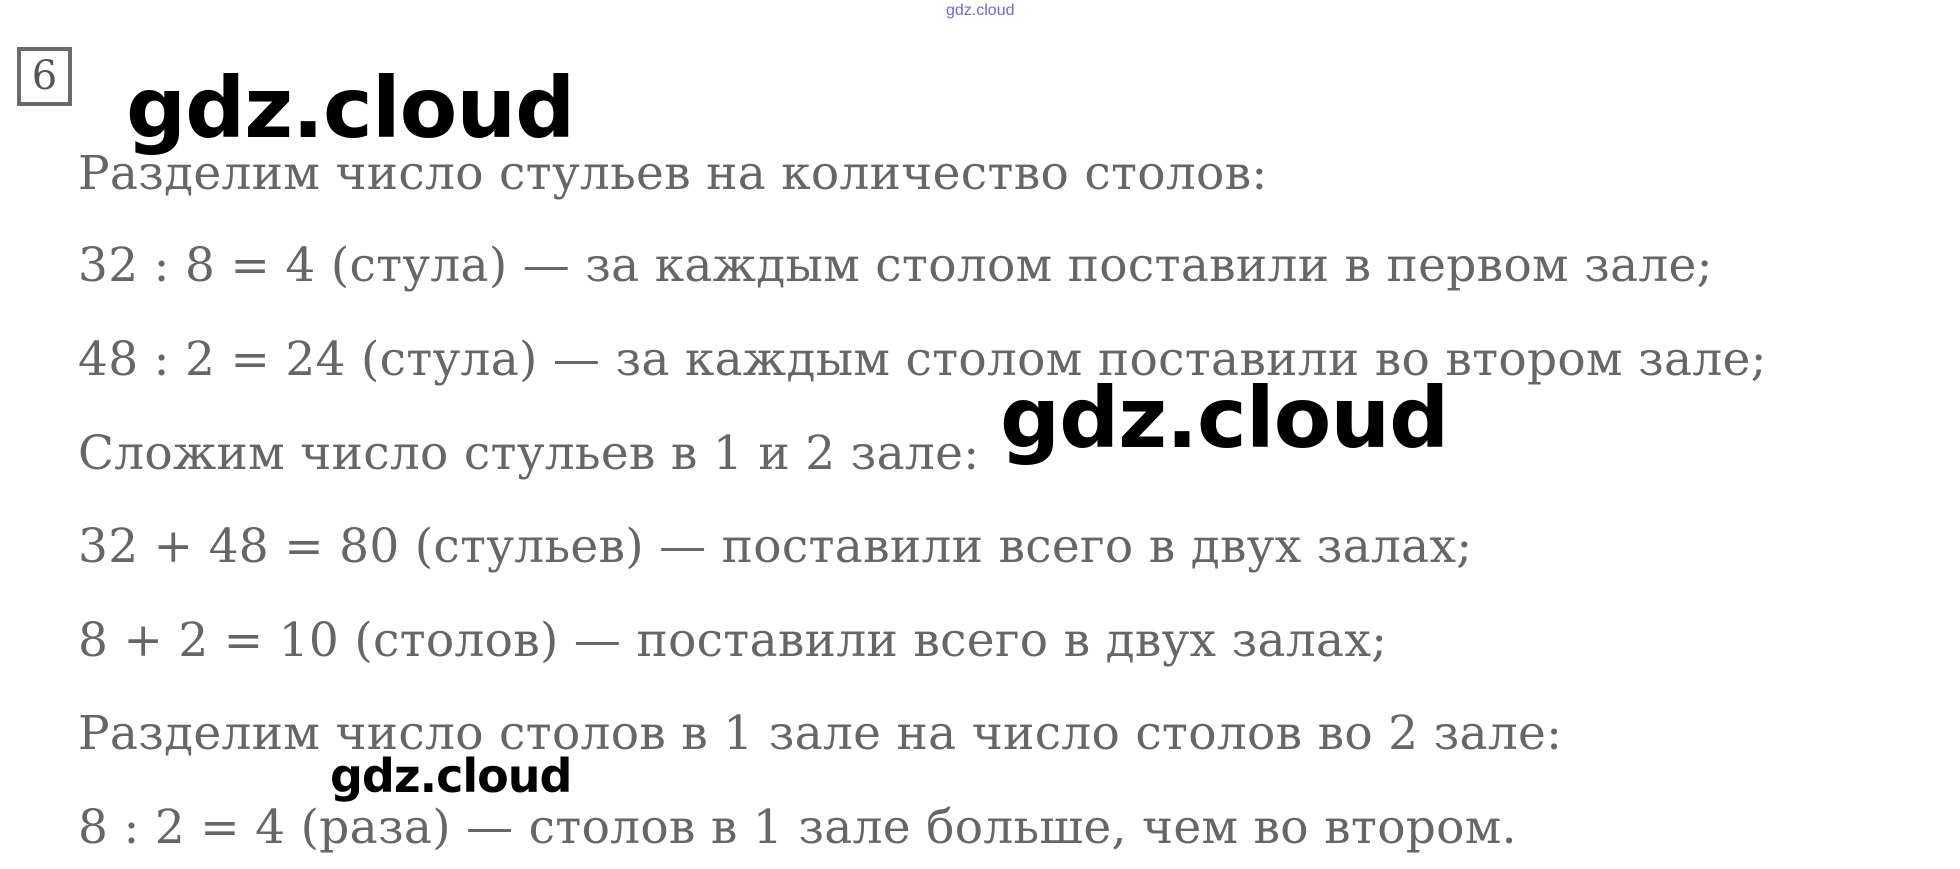  I want to click on watermark-logo-2: gdz.cloud, so click(1224, 418).